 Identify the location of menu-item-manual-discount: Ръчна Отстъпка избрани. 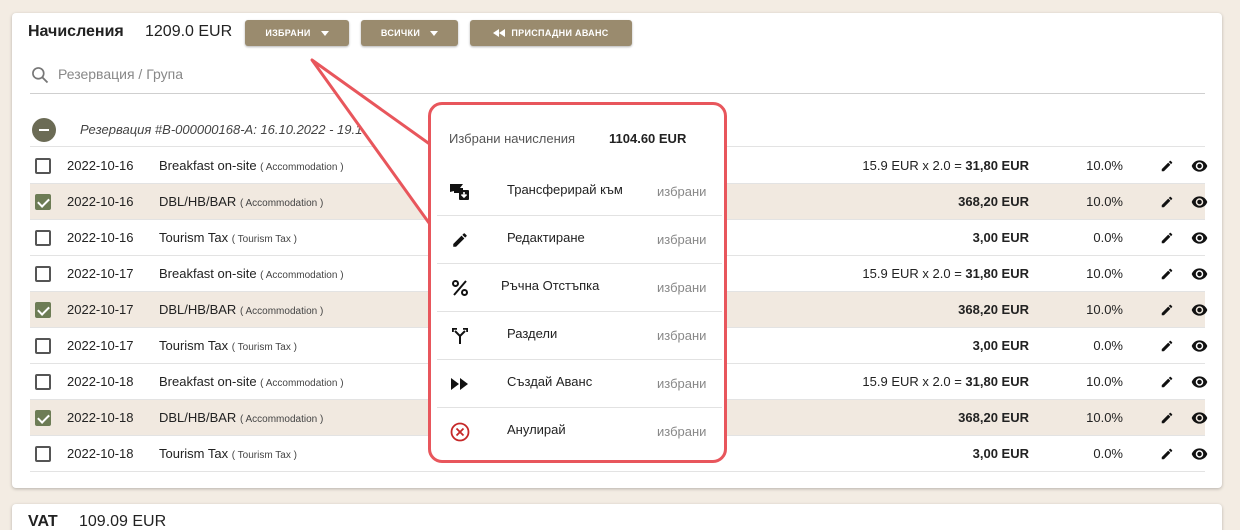
(579, 288).